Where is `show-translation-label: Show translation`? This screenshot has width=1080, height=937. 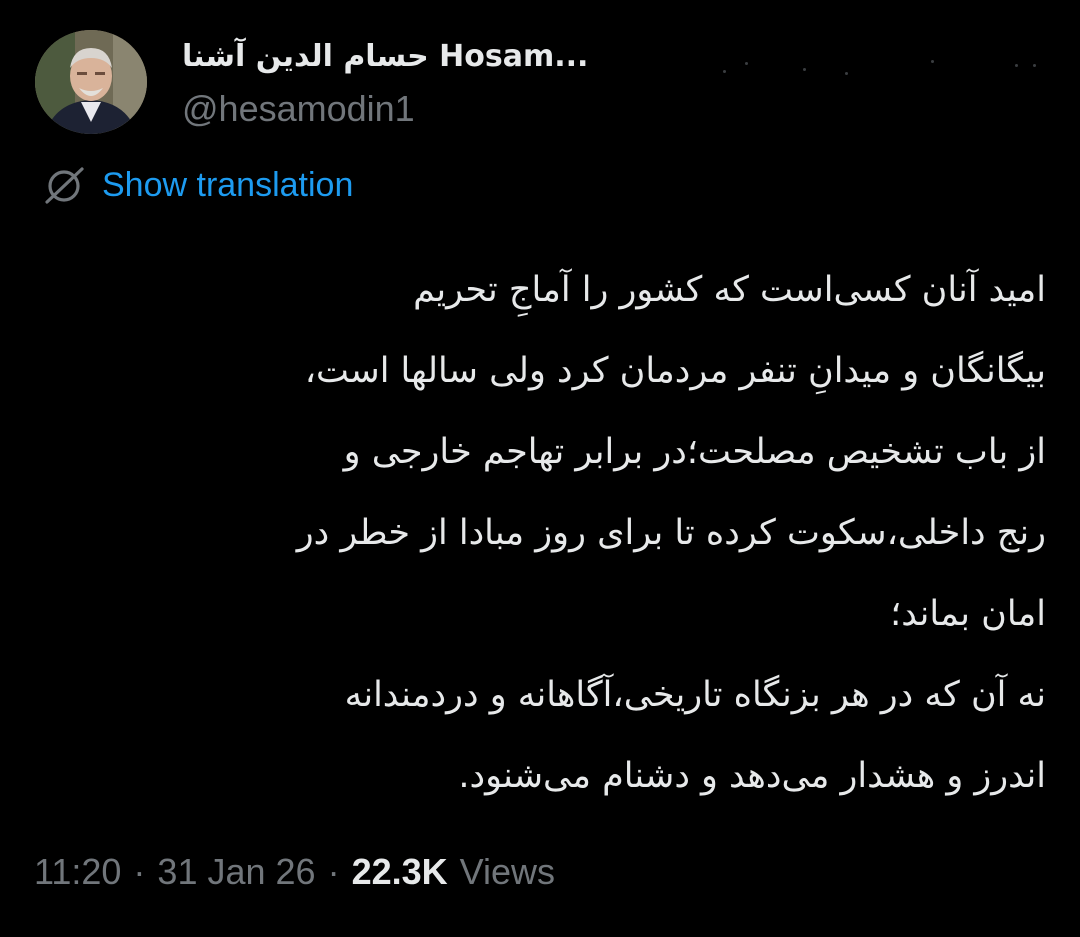
show-translation-label: Show translation is located at coordinates (227, 185).